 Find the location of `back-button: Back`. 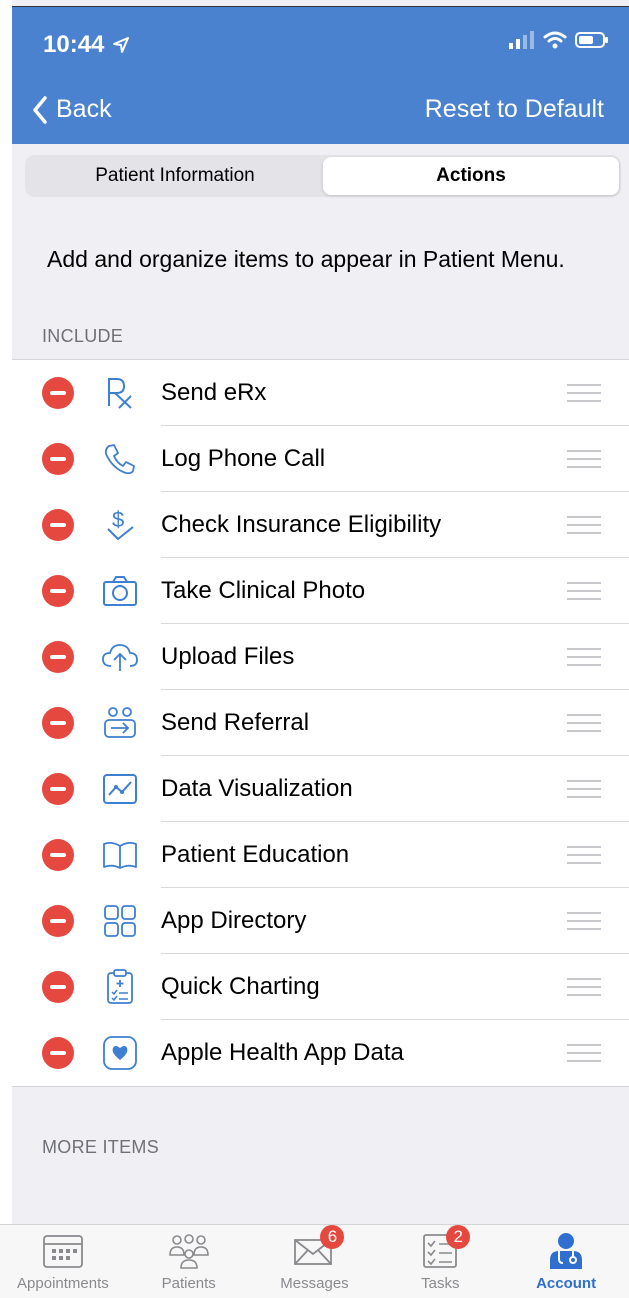

back-button: Back is located at coordinates (72, 109).